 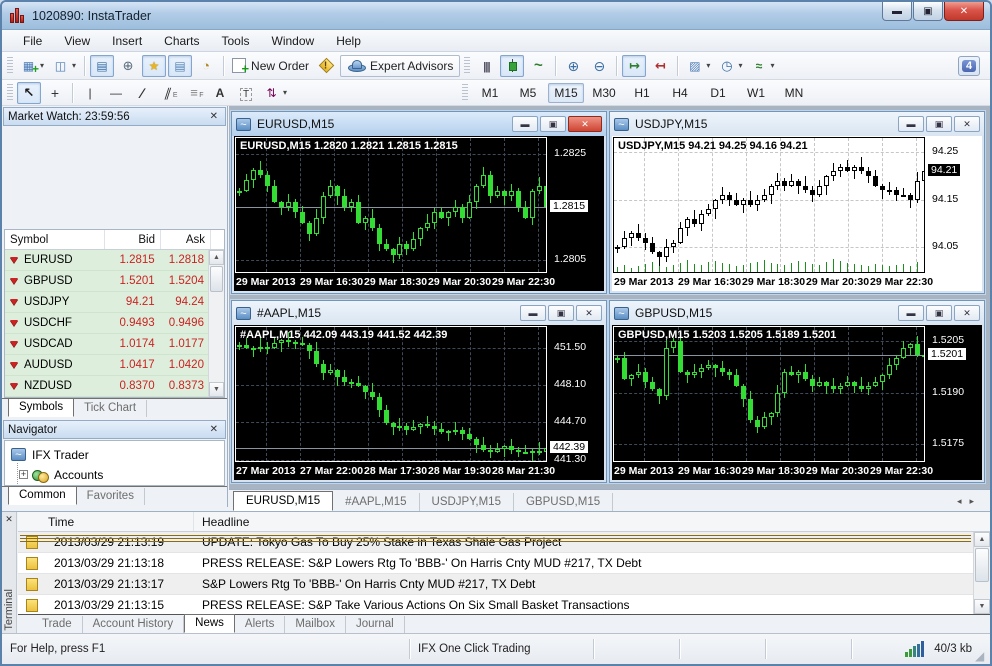 What do you see at coordinates (467, 502) in the screenshot?
I see `chart-tab-usdjpym15: USDJPY,M15` at bounding box center [467, 502].